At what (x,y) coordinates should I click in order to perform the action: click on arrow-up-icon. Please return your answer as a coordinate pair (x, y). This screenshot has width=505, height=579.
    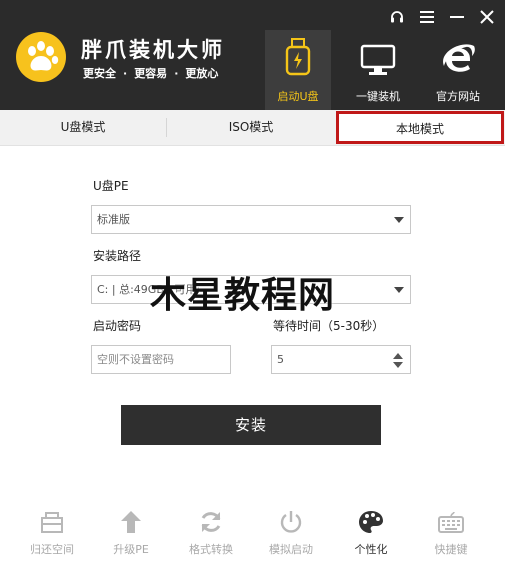
    Looking at the image, I should click on (131, 522).